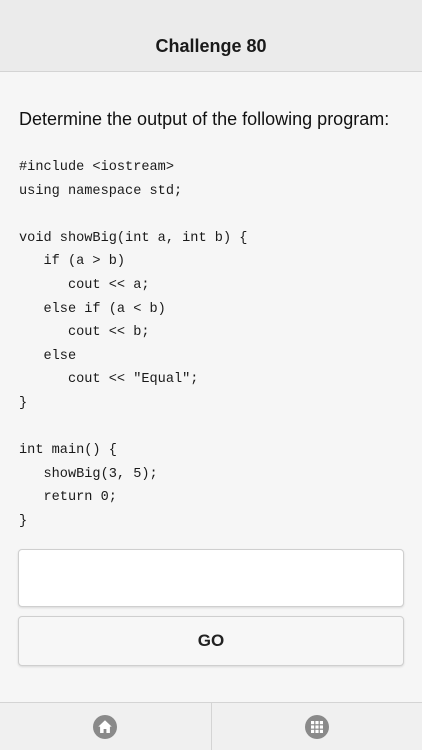  I want to click on code-line: #include <iostream>, so click(96, 167).